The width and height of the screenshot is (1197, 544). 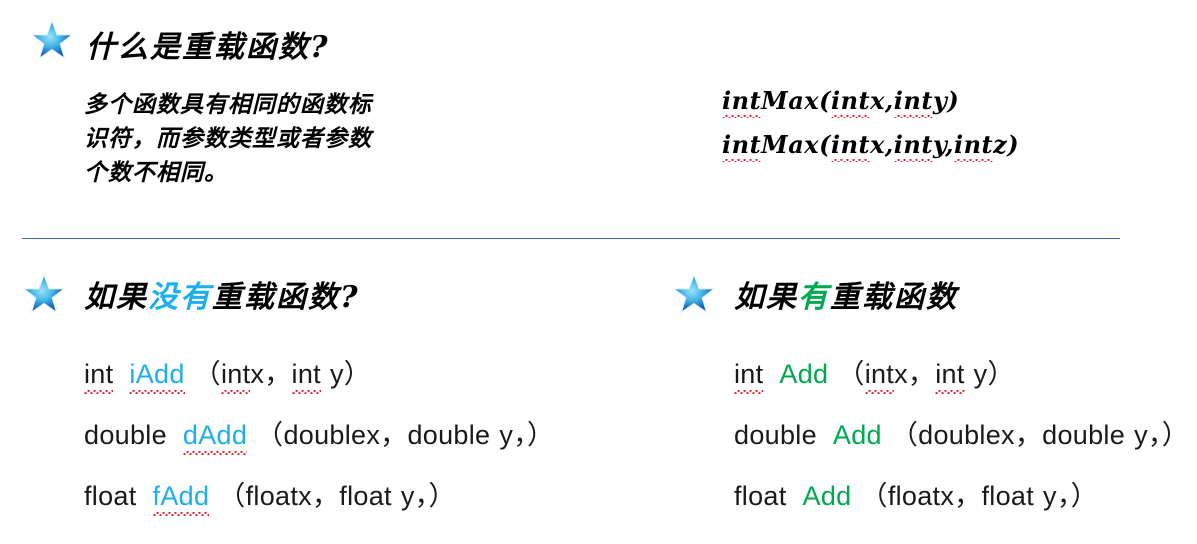 What do you see at coordinates (157, 376) in the screenshot?
I see `function-name: iAdd` at bounding box center [157, 376].